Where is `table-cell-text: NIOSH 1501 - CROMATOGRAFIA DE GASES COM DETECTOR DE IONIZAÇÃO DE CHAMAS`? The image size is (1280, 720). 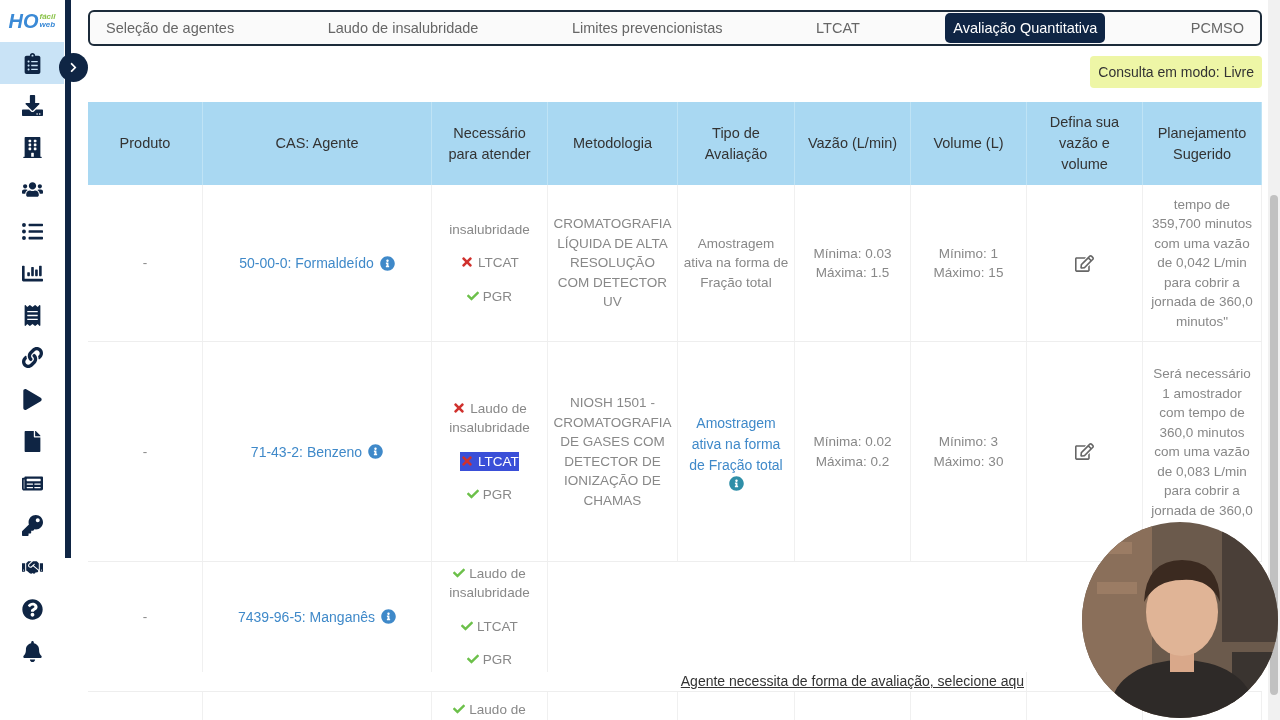
table-cell-text: NIOSH 1501 - CROMATOGRAFIA DE GASES COM DETECTOR DE IONIZAÇÃO DE CHAMAS is located at coordinates (612, 452).